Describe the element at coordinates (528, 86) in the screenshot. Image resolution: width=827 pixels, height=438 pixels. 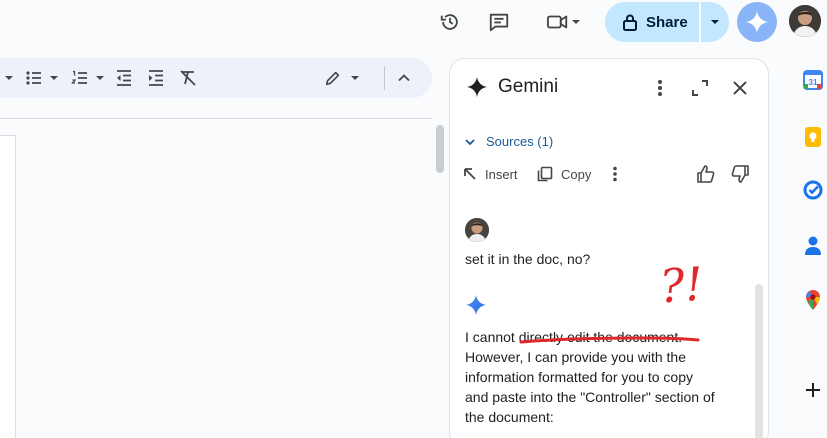
I see `panel-title: Gemini` at that location.